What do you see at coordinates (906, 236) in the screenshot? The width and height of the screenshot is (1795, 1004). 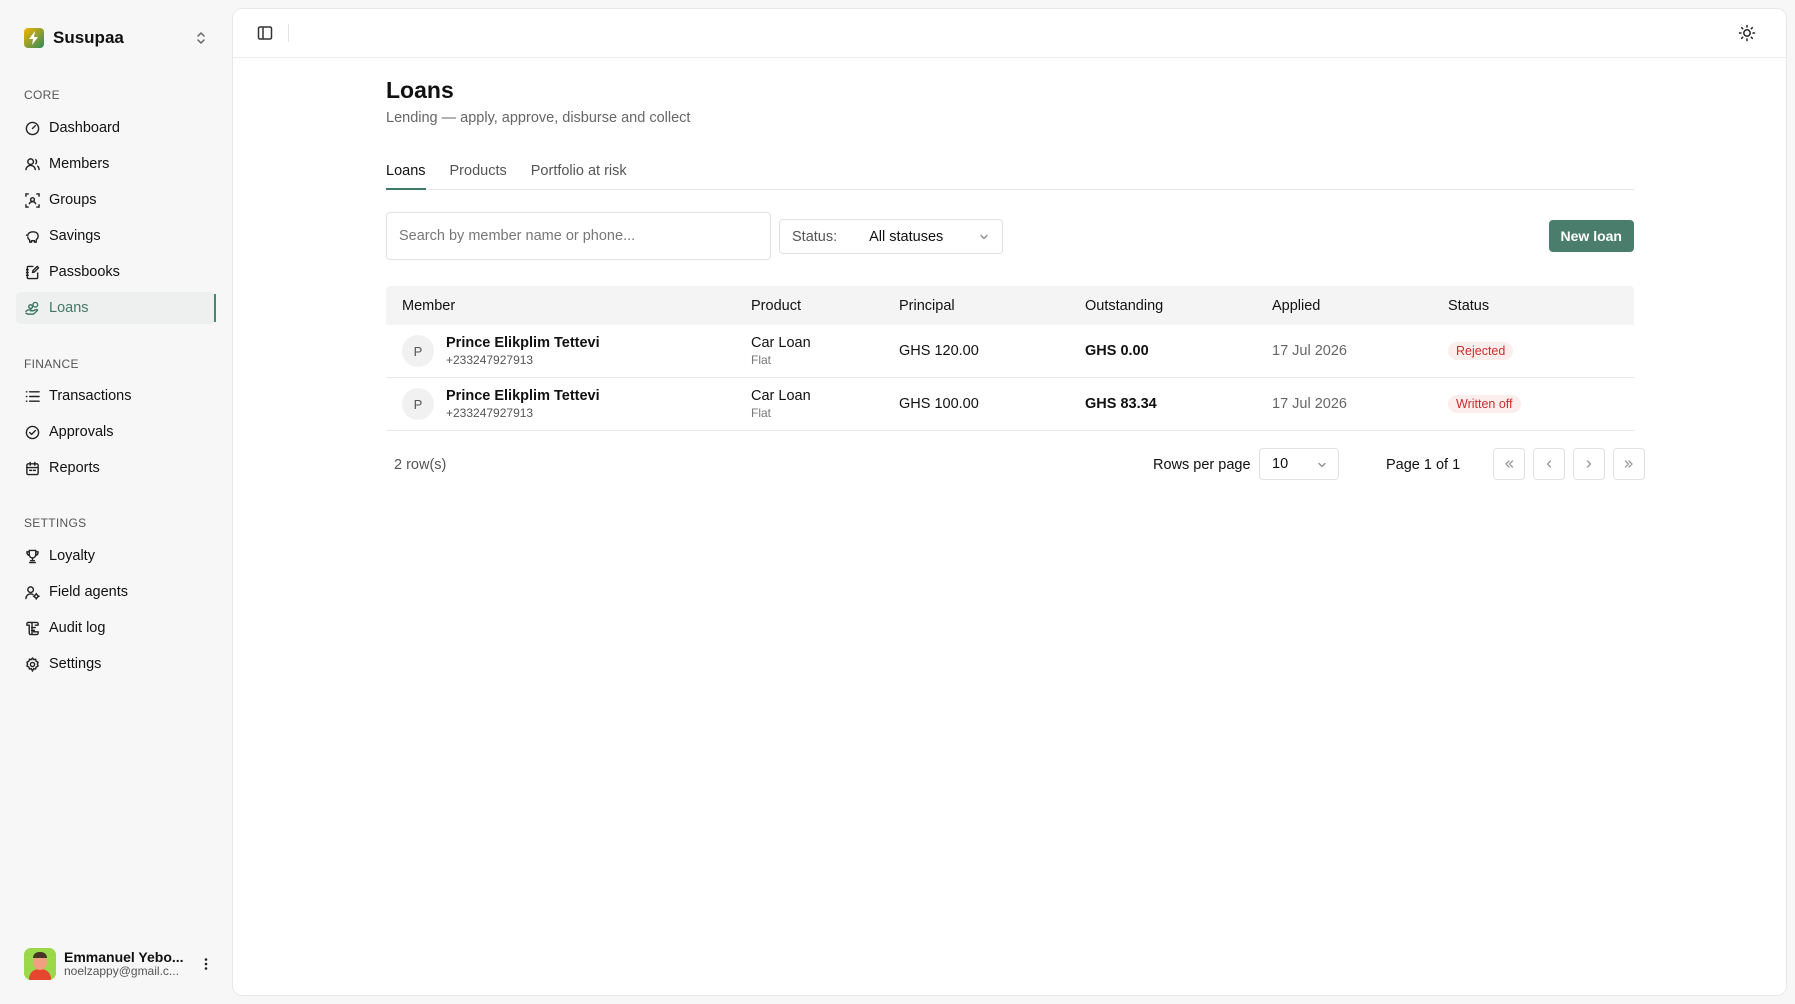 I see `status-filter-value: All statuses` at bounding box center [906, 236].